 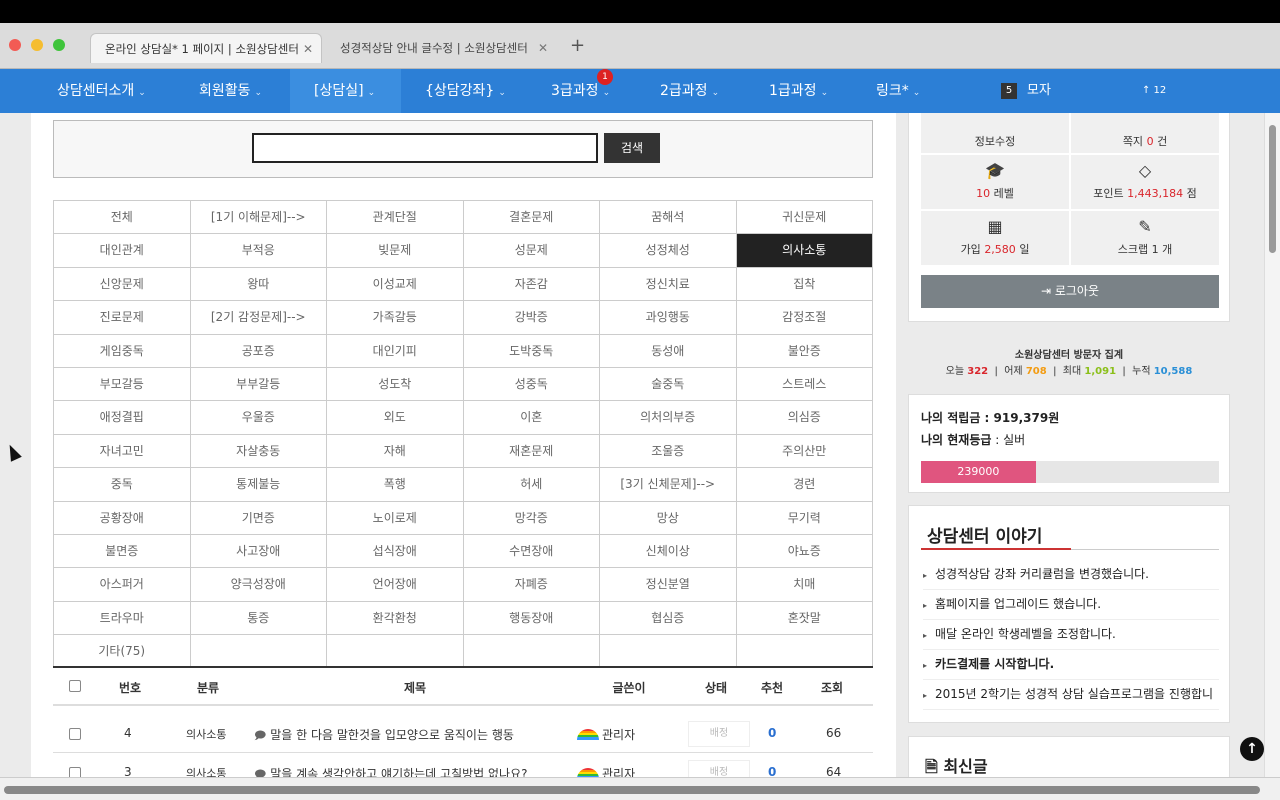 What do you see at coordinates (804, 585) in the screenshot?
I see `category-cell: 치매` at bounding box center [804, 585].